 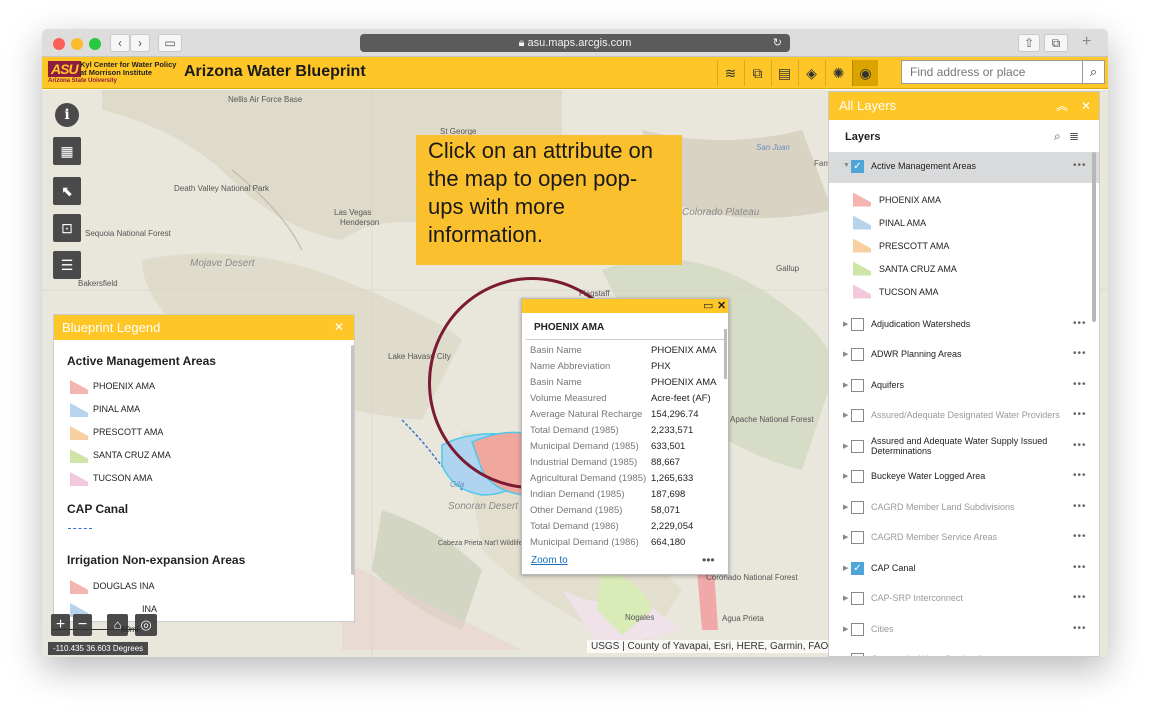 What do you see at coordinates (964, 599) in the screenshot?
I see `layer-row: ▶ CAP-SRP Interconnect •••` at bounding box center [964, 599].